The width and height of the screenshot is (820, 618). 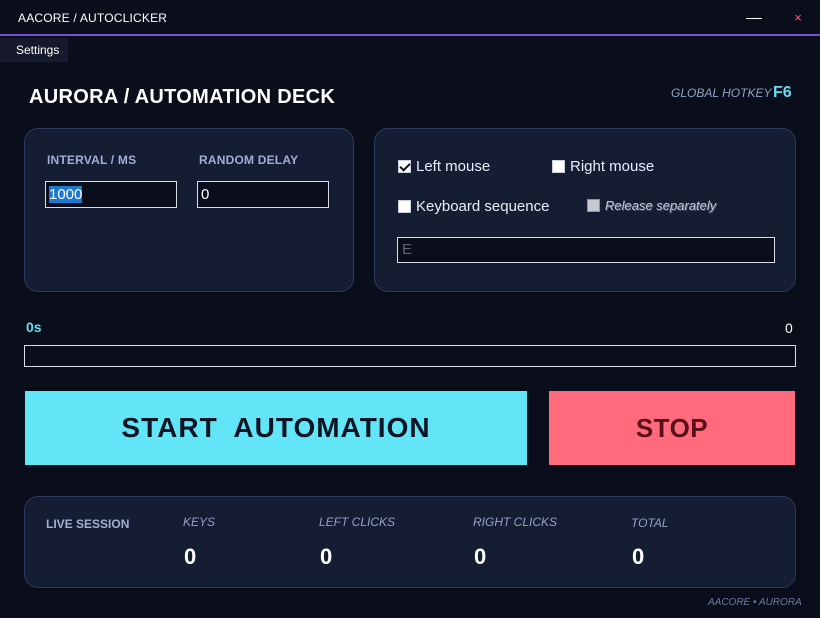 I want to click on progress-bar, so click(x=410, y=356).